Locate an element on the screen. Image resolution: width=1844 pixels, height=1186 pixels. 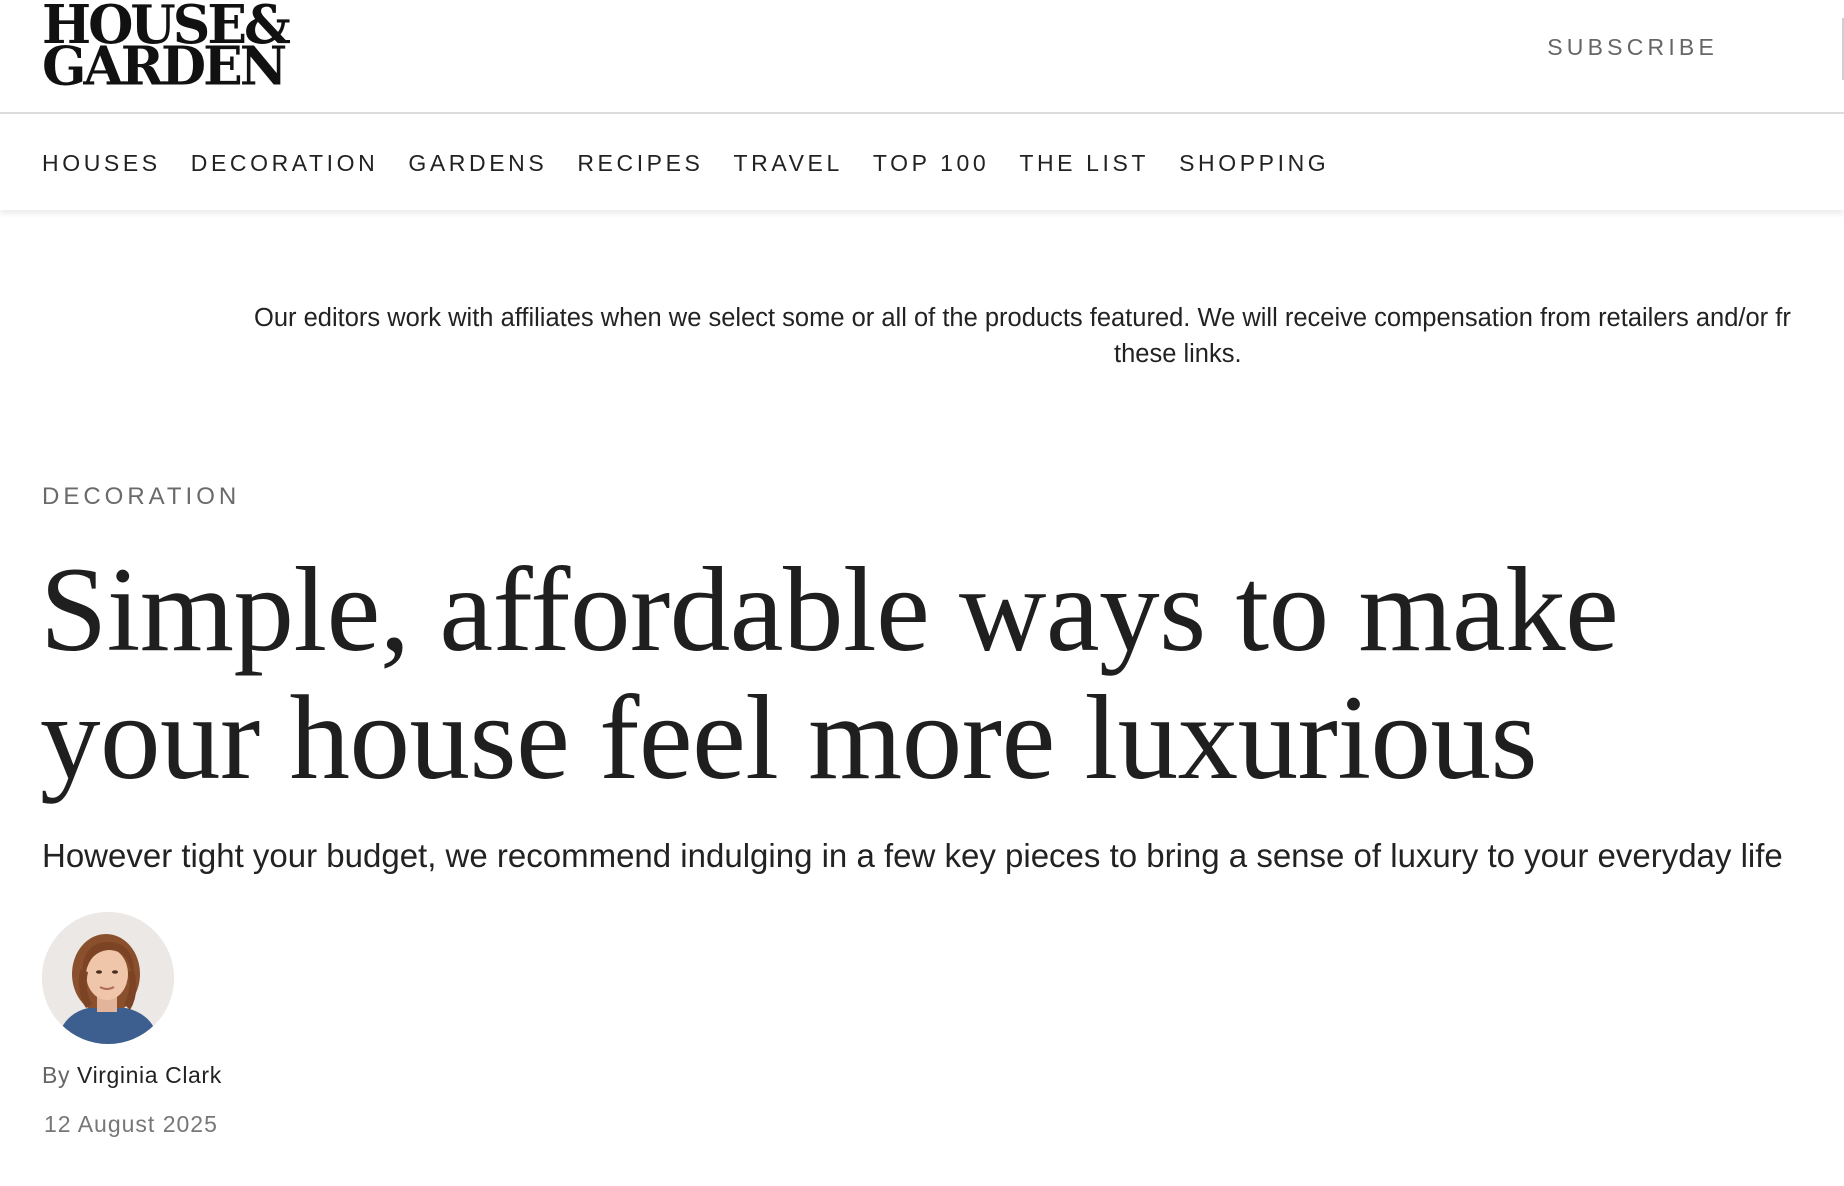
category-link: DECORATION is located at coordinates (141, 497).